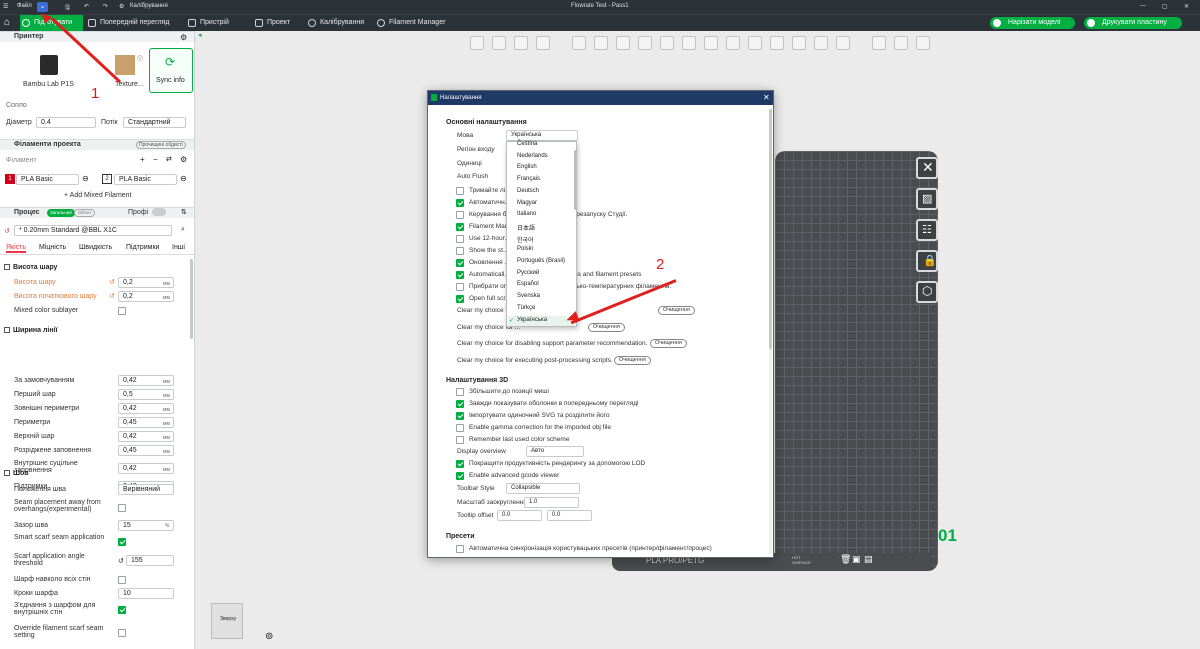 This screenshot has height=649, width=1200. What do you see at coordinates (127, 23) in the screenshot?
I see `tab-preview: Попередній перегляд` at bounding box center [127, 23].